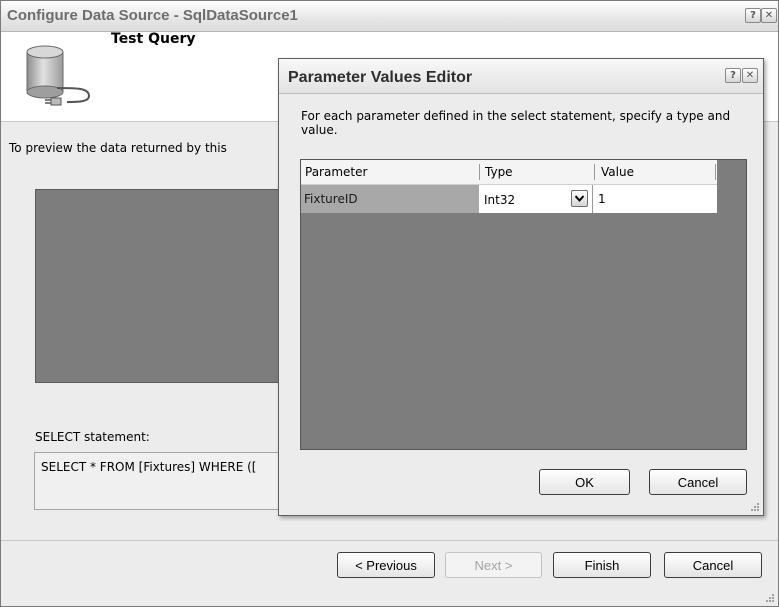 This screenshot has height=607, width=779. I want to click on select-statement-box: SELECT * FROM [Fixtures] WHERE ([, so click(165, 481).